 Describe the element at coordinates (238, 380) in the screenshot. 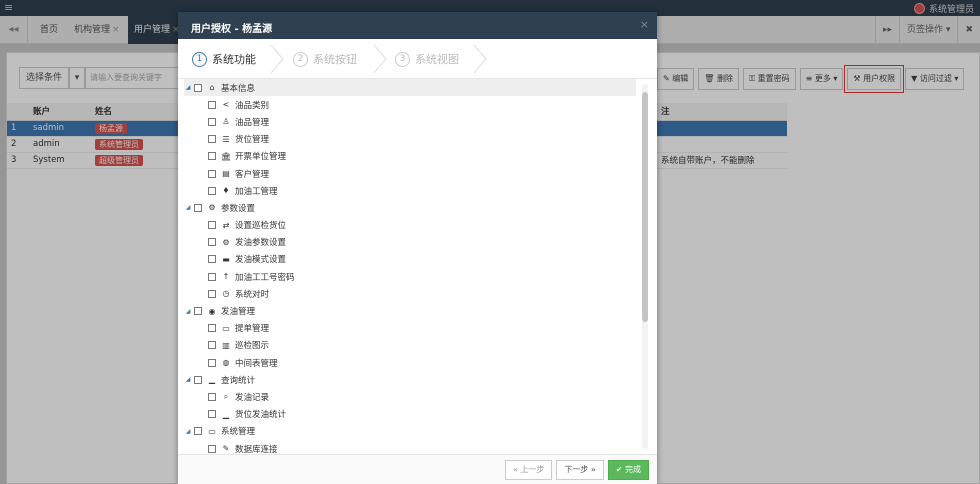

I see `tree-node-label: 查询统计` at that location.